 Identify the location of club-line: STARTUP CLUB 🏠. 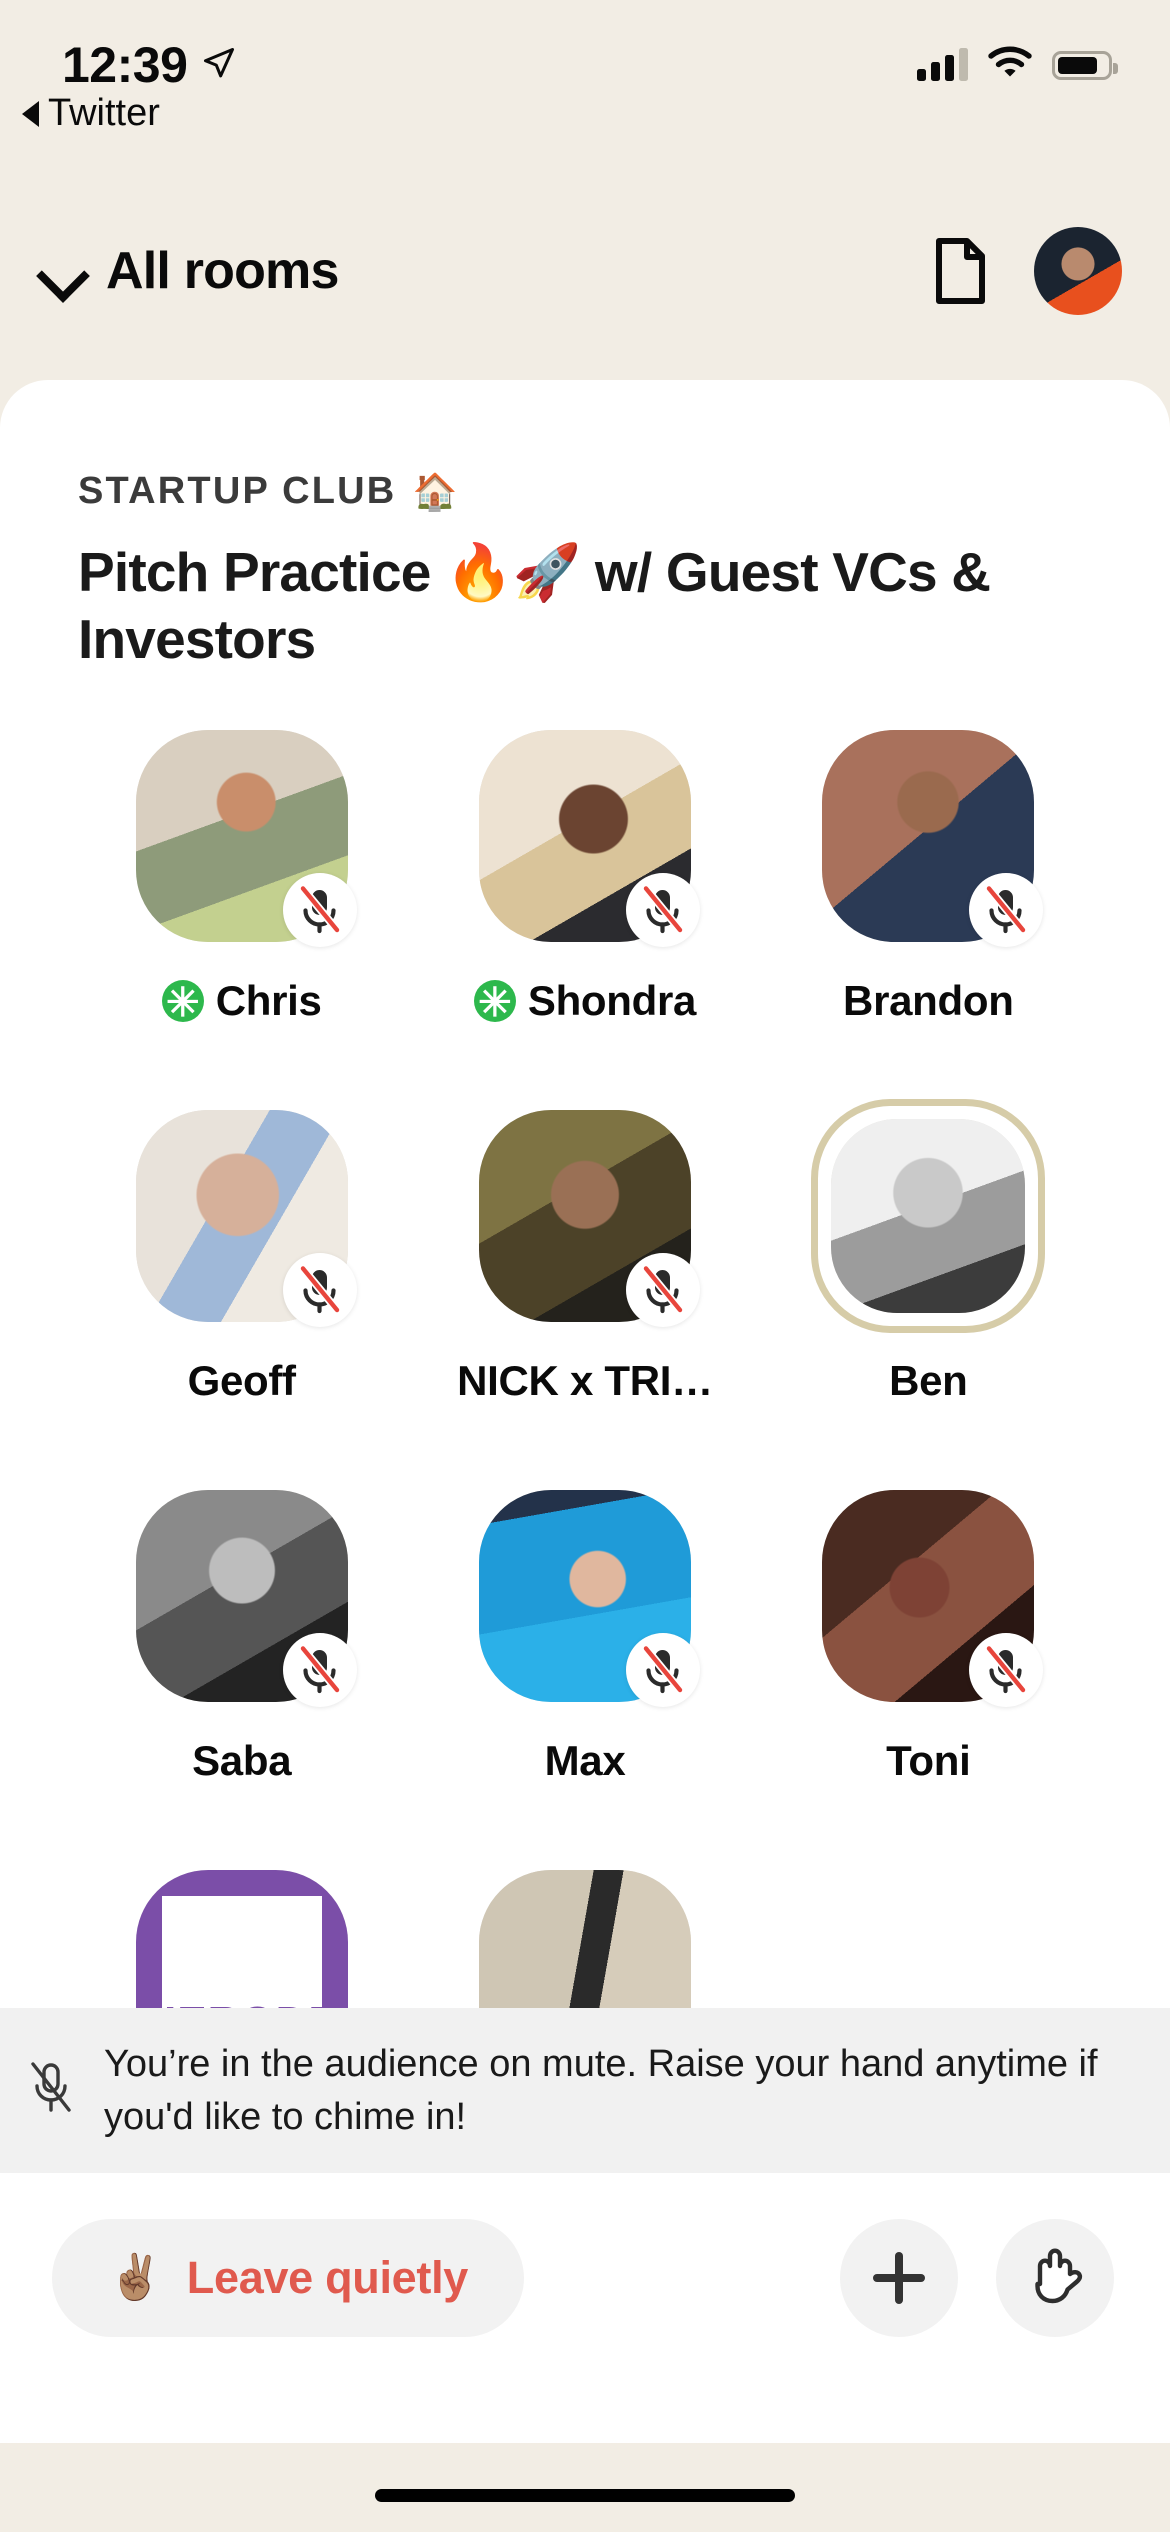
(624, 491).